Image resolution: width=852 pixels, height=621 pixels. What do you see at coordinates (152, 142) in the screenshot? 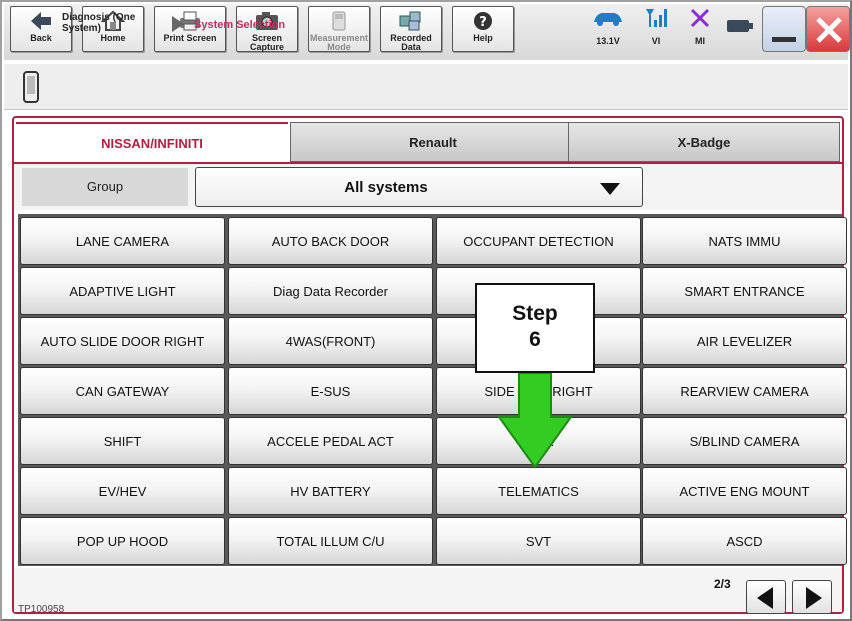
I see `tab-nissan-infiniti: NISSAN/INFINITI` at bounding box center [152, 142].